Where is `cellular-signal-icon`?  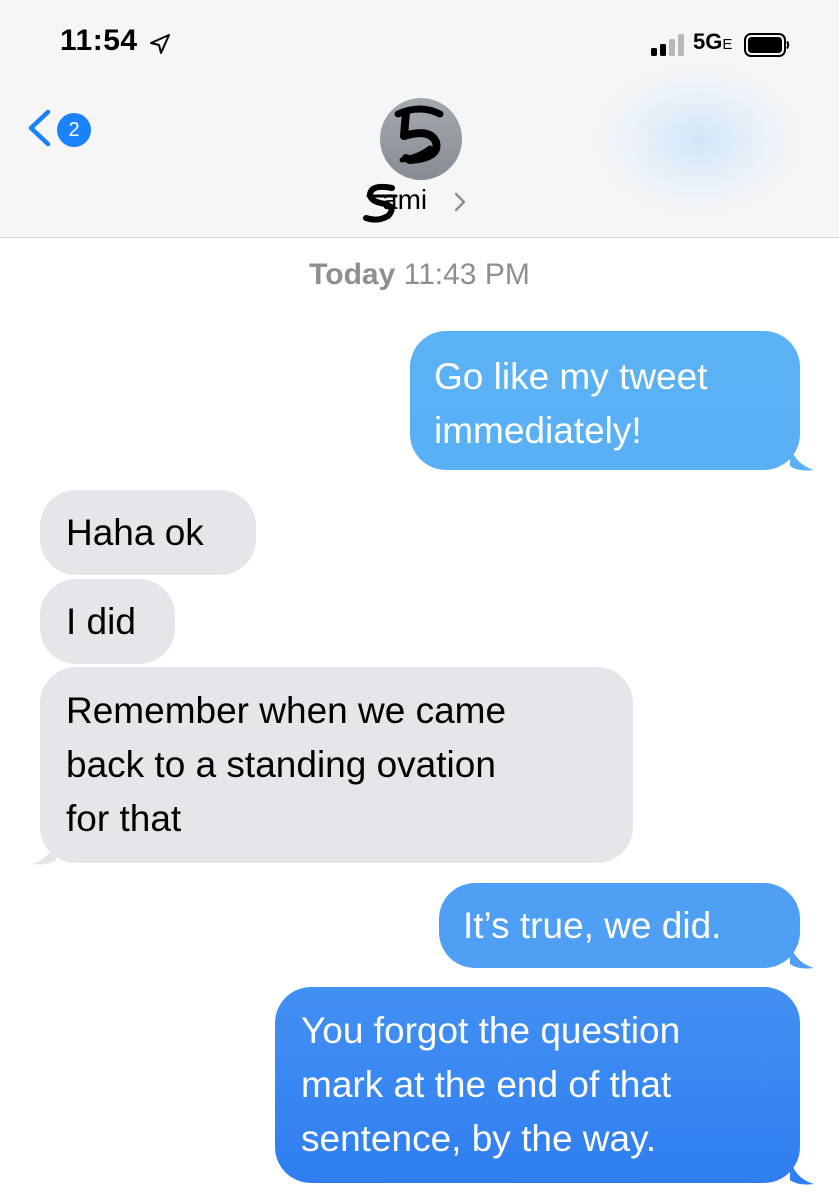
cellular-signal-icon is located at coordinates (671, 45).